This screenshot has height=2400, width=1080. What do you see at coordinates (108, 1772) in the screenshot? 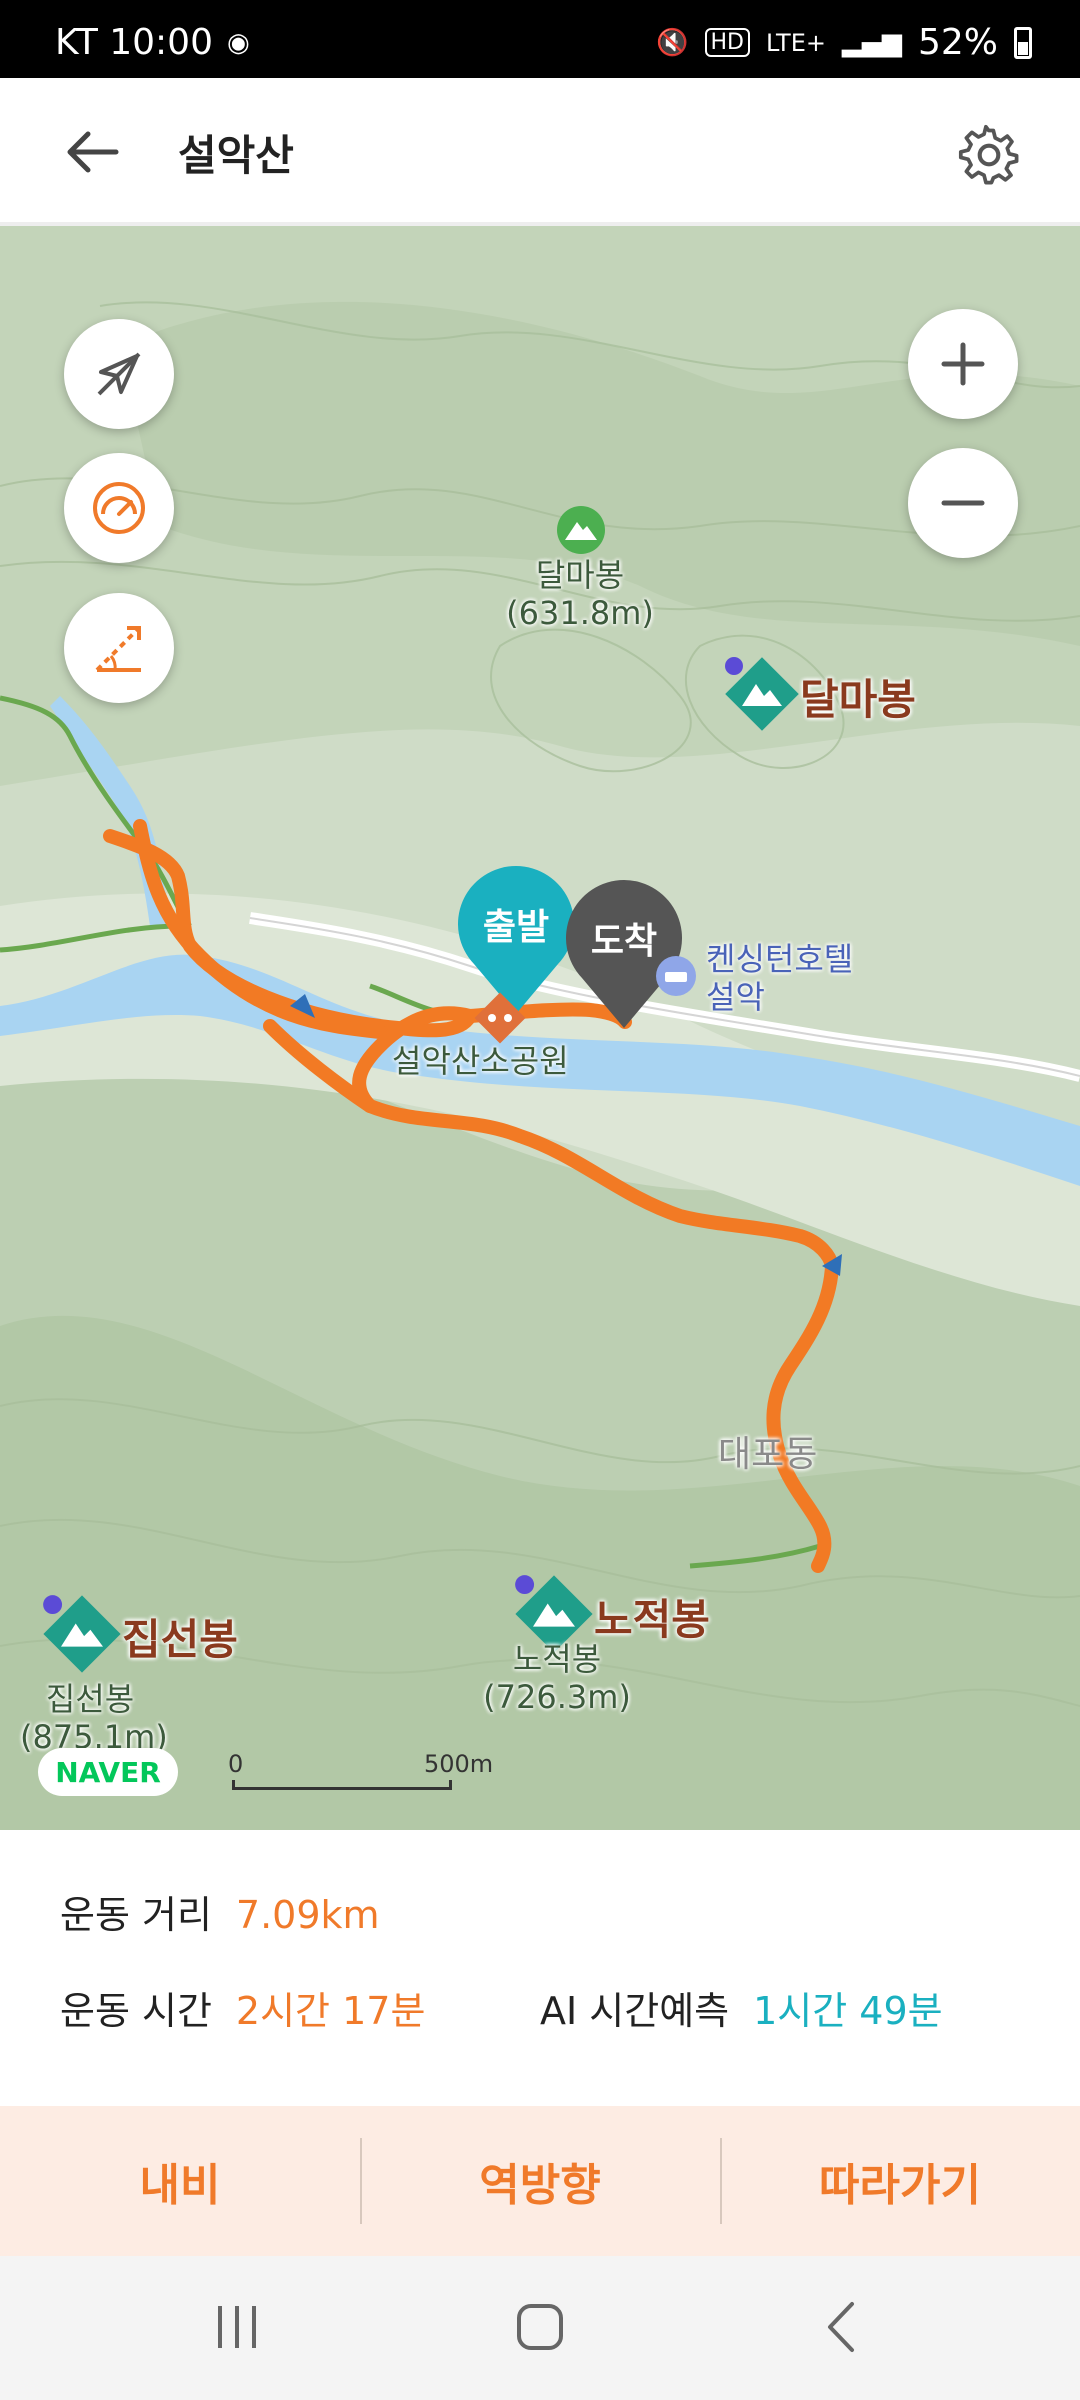
I see `naver-logo: NAVER` at bounding box center [108, 1772].